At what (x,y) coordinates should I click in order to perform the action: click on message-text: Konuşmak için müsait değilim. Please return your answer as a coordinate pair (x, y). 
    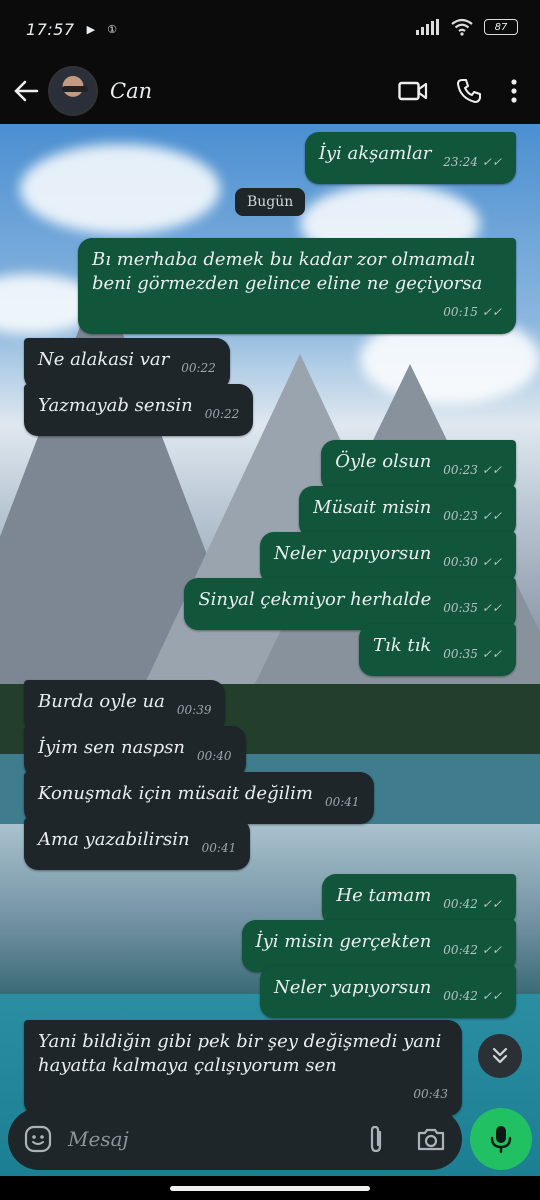
    Looking at the image, I should click on (175, 793).